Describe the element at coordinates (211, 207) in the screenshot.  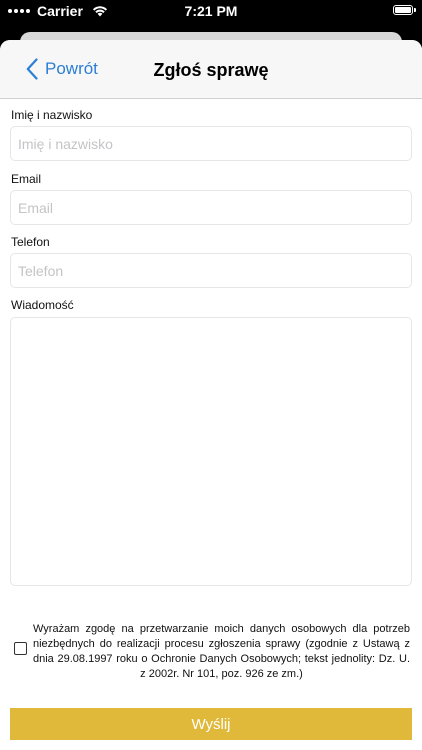
I see `email-field` at that location.